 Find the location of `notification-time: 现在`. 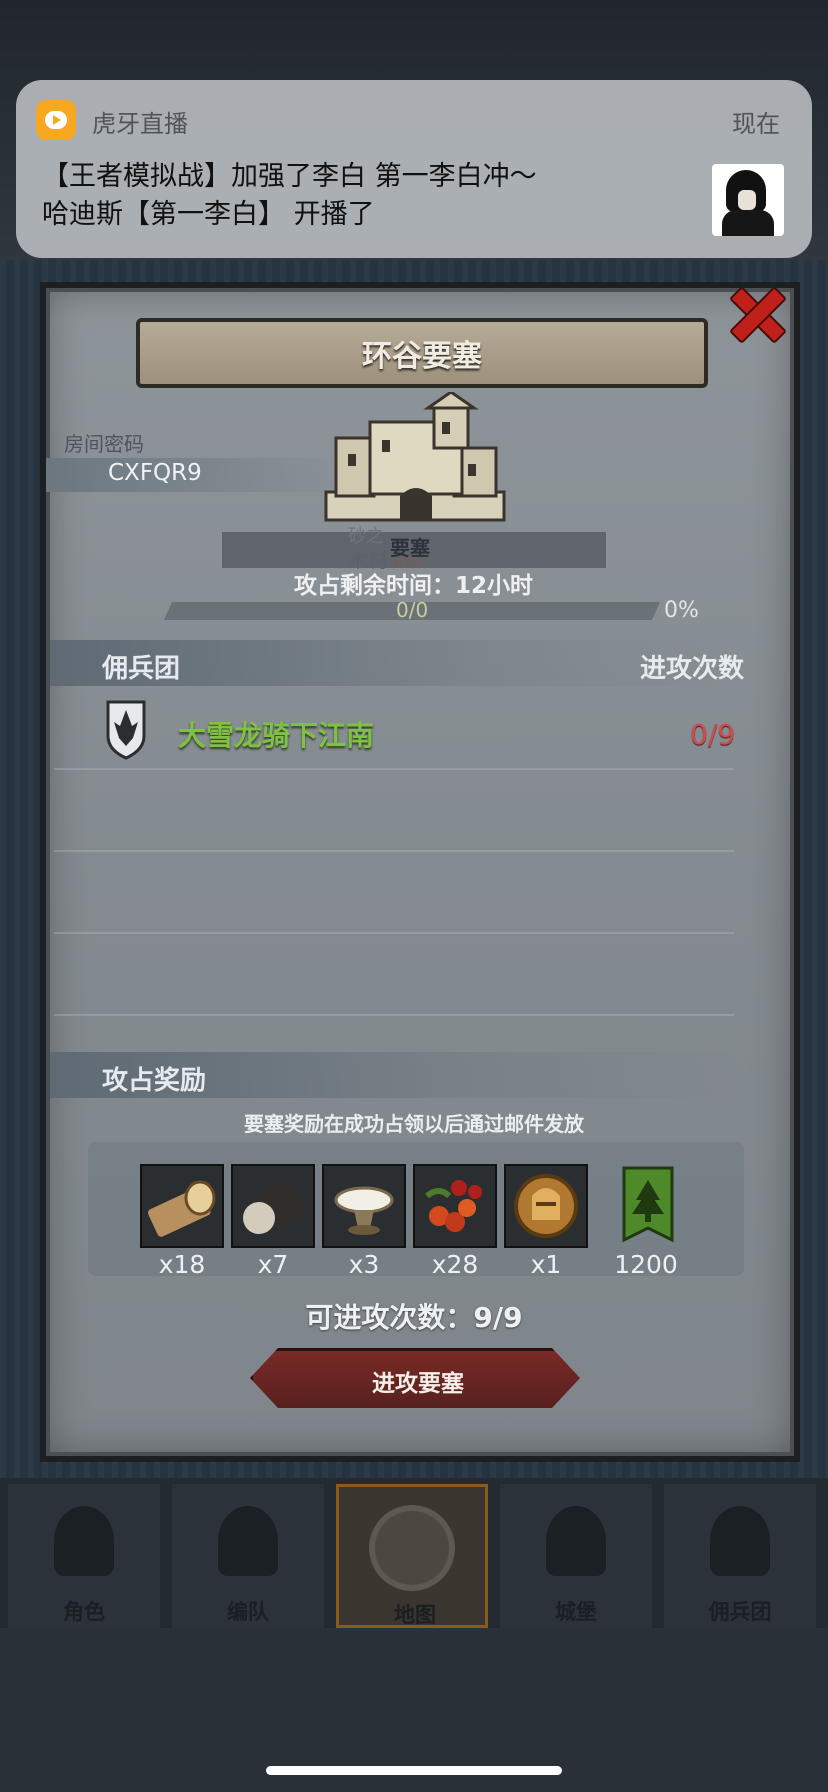

notification-time: 现在 is located at coordinates (756, 124).